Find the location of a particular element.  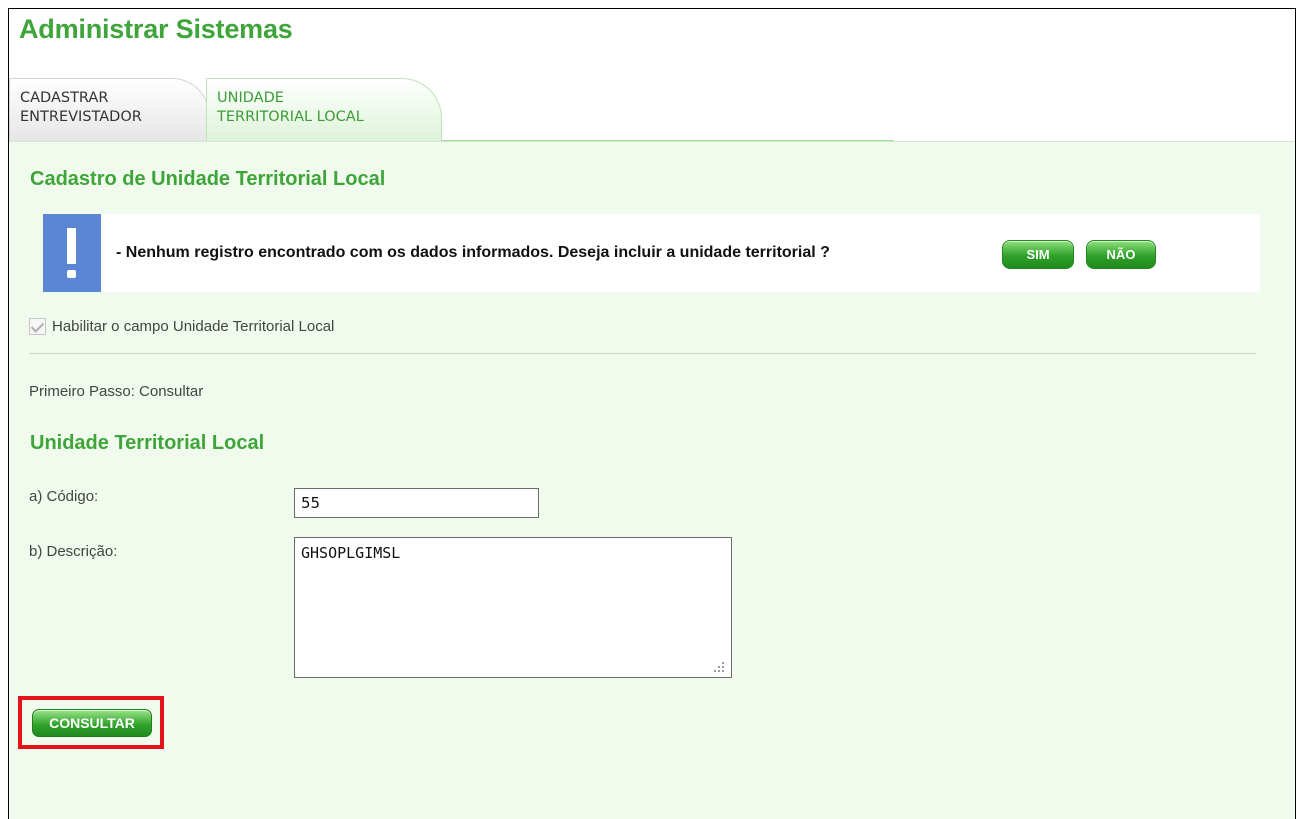

section-title: Cadastro de Unidade Territorial Local is located at coordinates (208, 179).